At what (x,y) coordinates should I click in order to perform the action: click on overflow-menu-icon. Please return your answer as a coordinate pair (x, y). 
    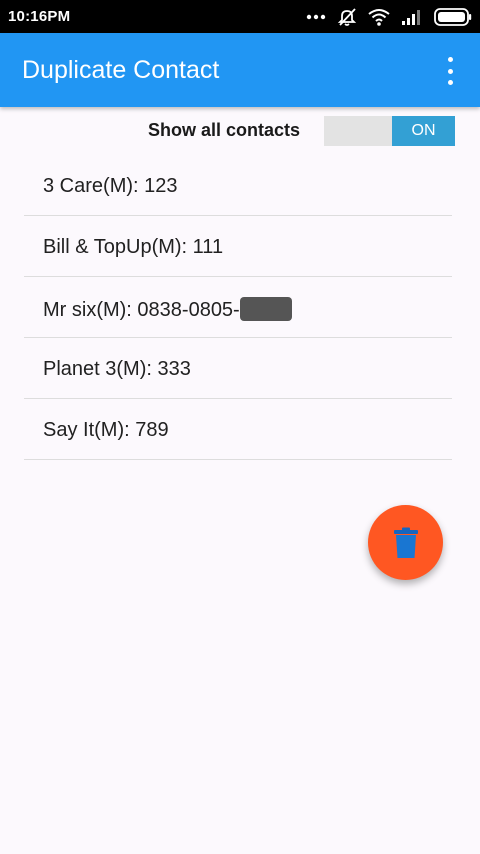
    Looking at the image, I should click on (450, 71).